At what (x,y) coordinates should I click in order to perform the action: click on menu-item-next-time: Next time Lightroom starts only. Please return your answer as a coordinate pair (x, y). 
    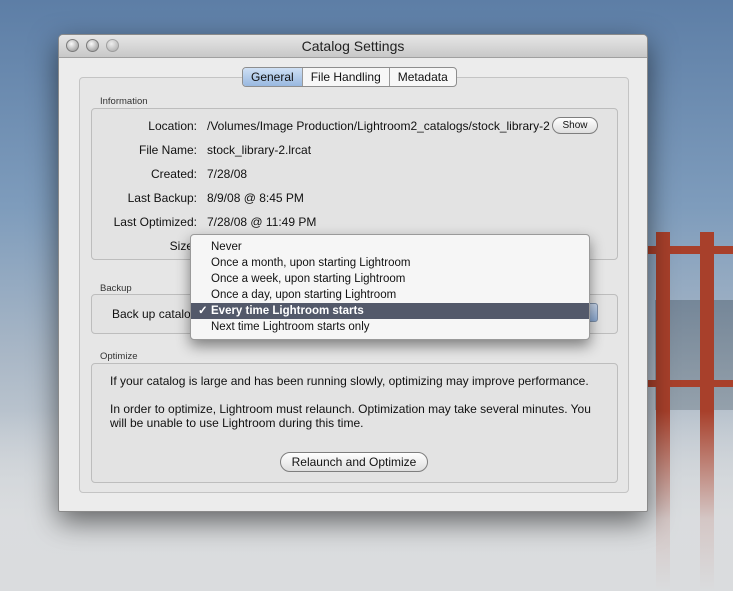
    Looking at the image, I should click on (390, 327).